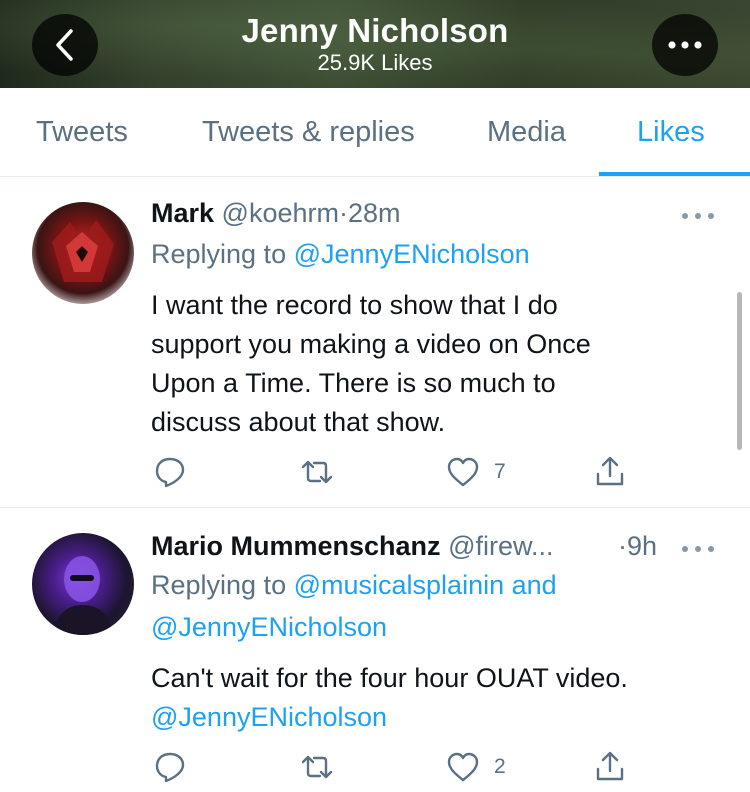 Image resolution: width=750 pixels, height=792 pixels. What do you see at coordinates (354, 305) in the screenshot?
I see `tweet-text-line: I want the record to show that I do` at bounding box center [354, 305].